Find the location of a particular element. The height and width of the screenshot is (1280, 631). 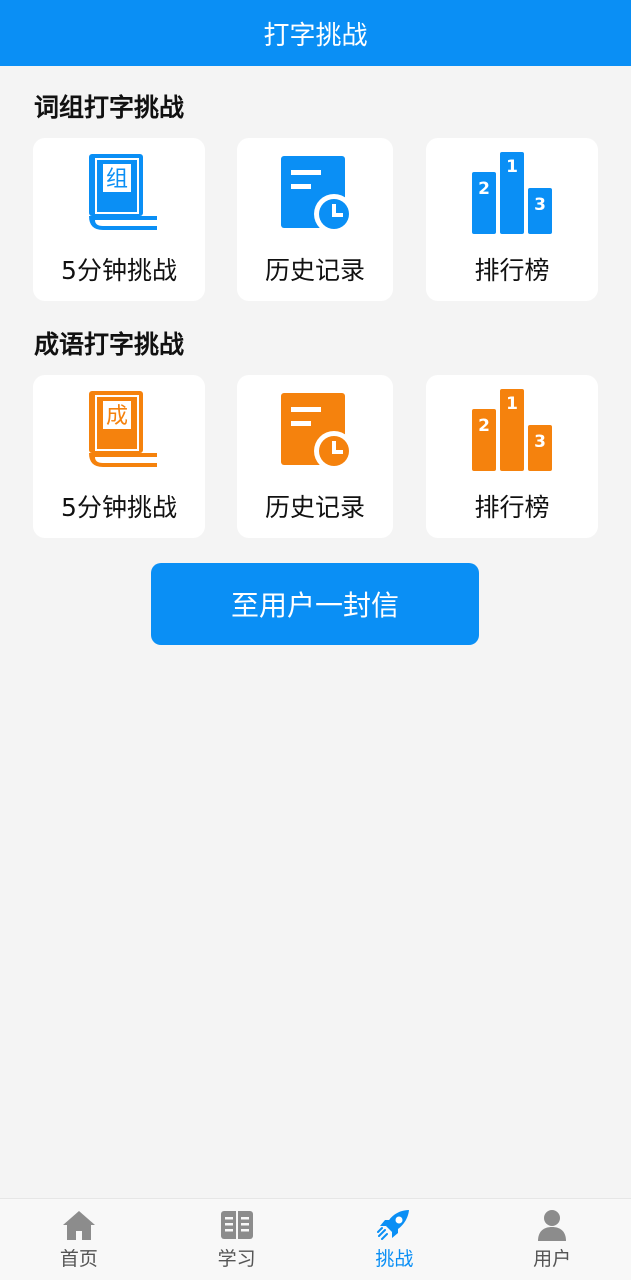

phrase-5min-challenge-card: 组 5分钟挑战 is located at coordinates (119, 219).